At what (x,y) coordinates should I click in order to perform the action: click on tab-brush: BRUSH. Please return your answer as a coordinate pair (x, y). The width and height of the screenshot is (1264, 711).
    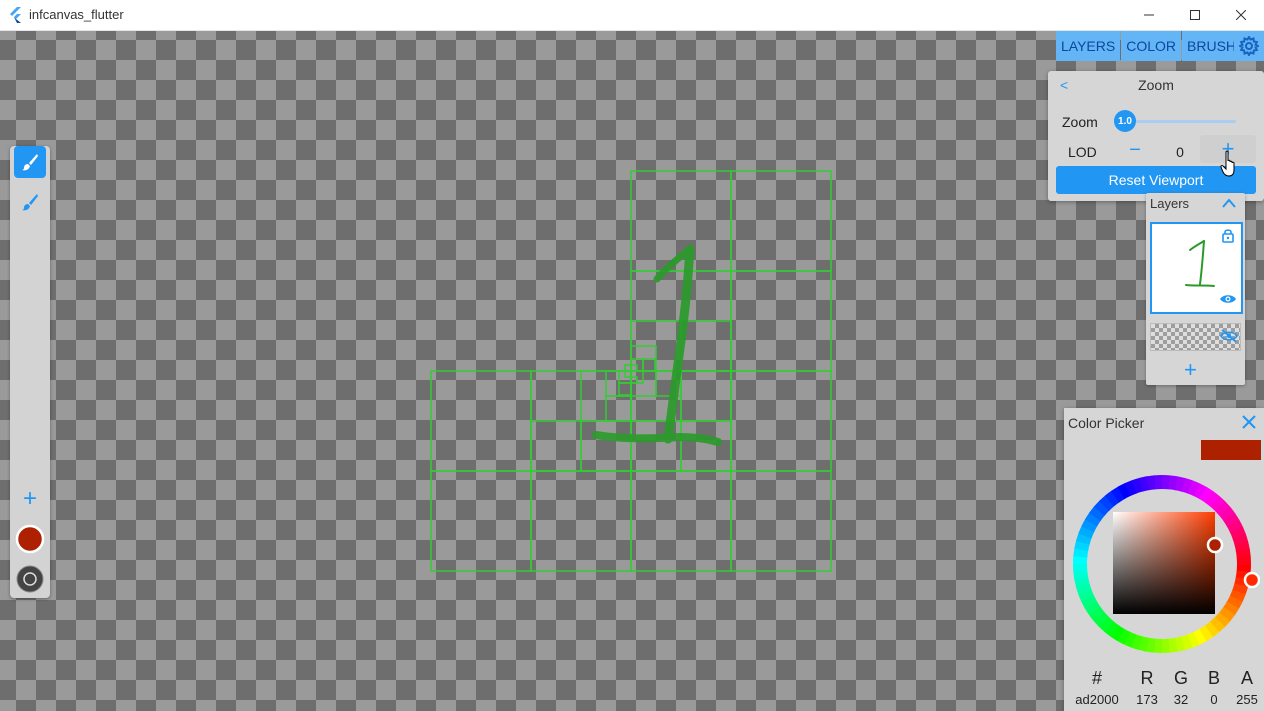
    Looking at the image, I should click on (1212, 46).